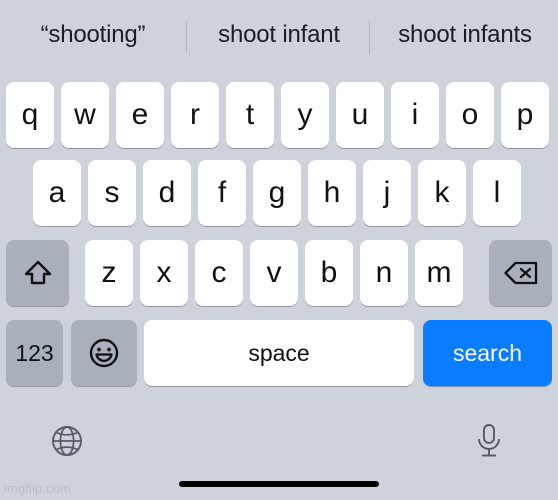  I want to click on backspace-delete-icon, so click(521, 273).